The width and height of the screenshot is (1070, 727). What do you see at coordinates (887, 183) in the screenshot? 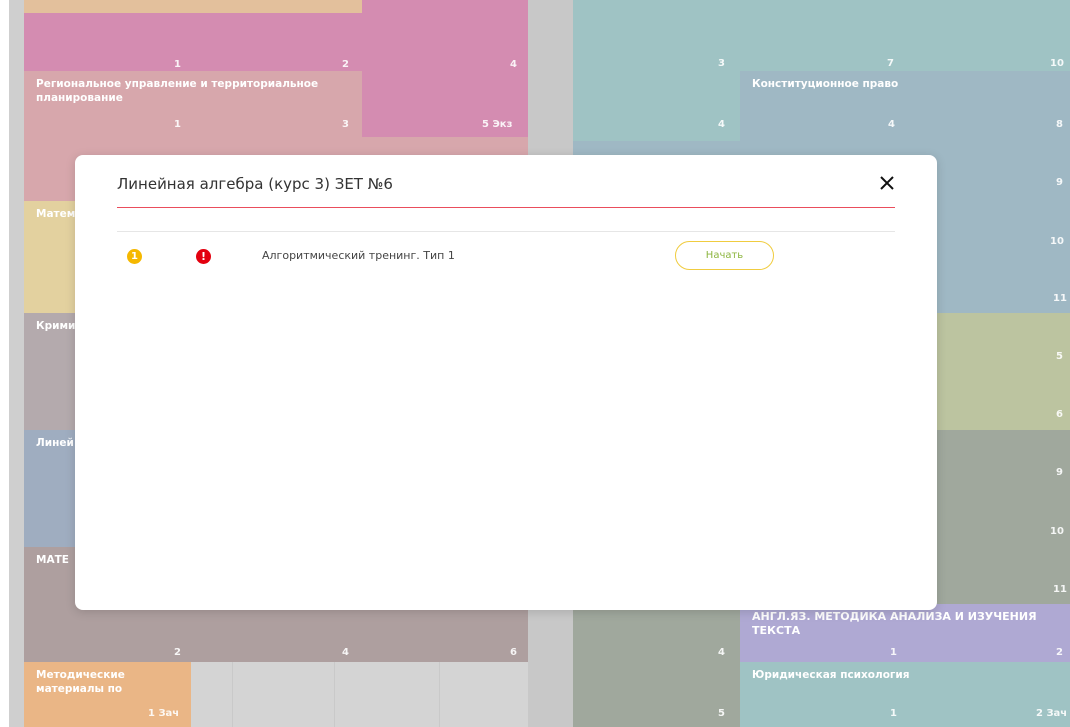
I see `close-icon` at bounding box center [887, 183].